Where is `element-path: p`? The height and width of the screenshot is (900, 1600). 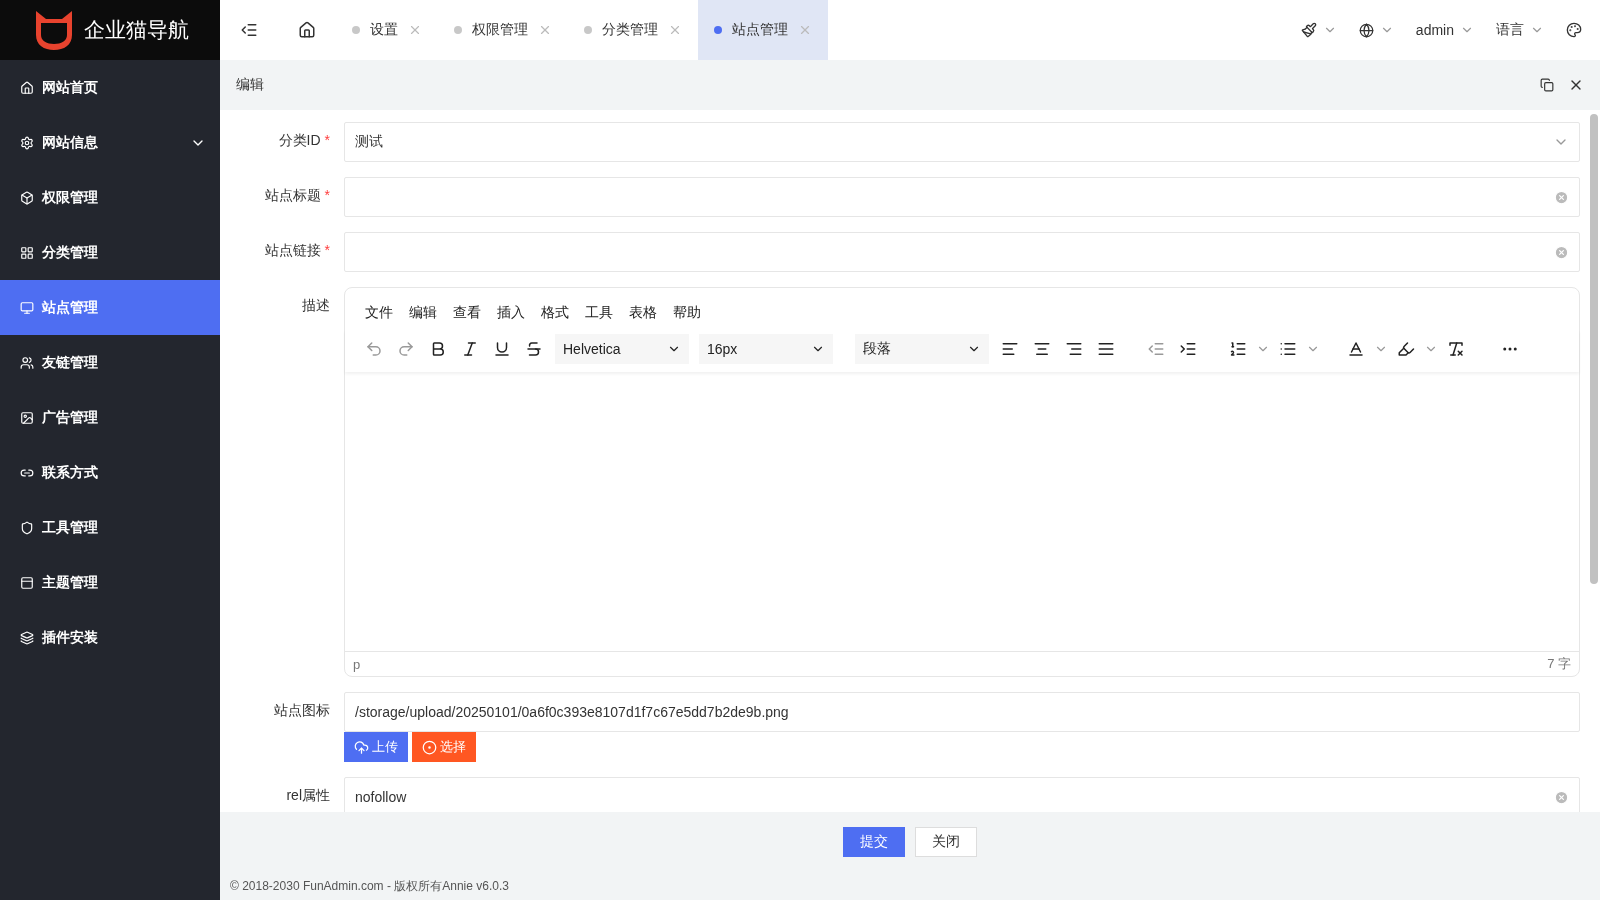 element-path: p is located at coordinates (357, 664).